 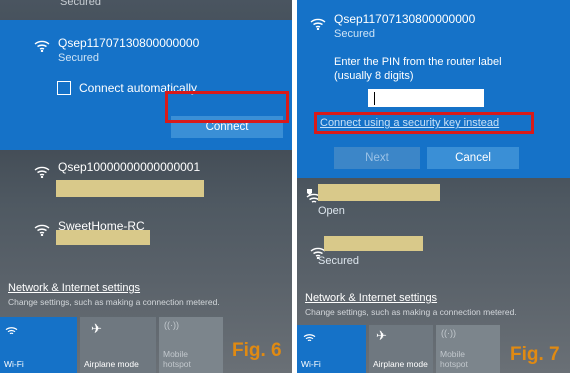 I want to click on connect-automatically-checkbox, so click(x=64, y=88).